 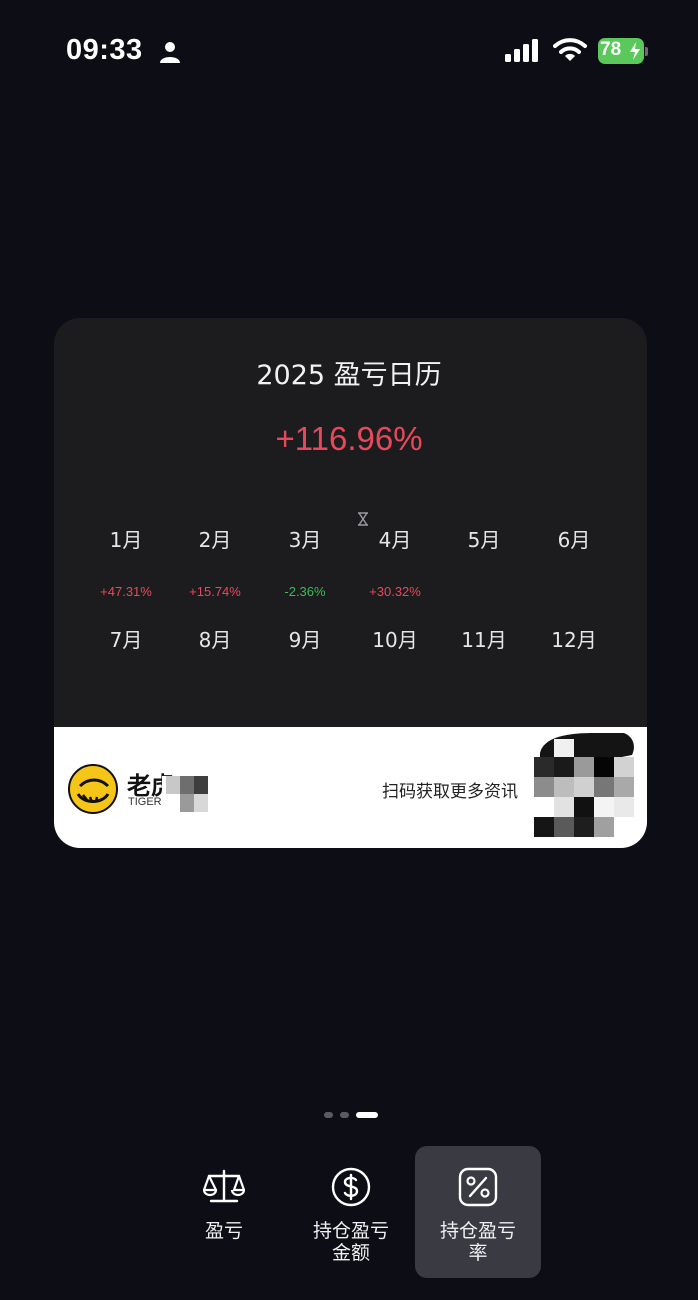 What do you see at coordinates (477, 1231) in the screenshot?
I see `tab-position-pnl-rate-label-1: 持仓盈亏` at bounding box center [477, 1231].